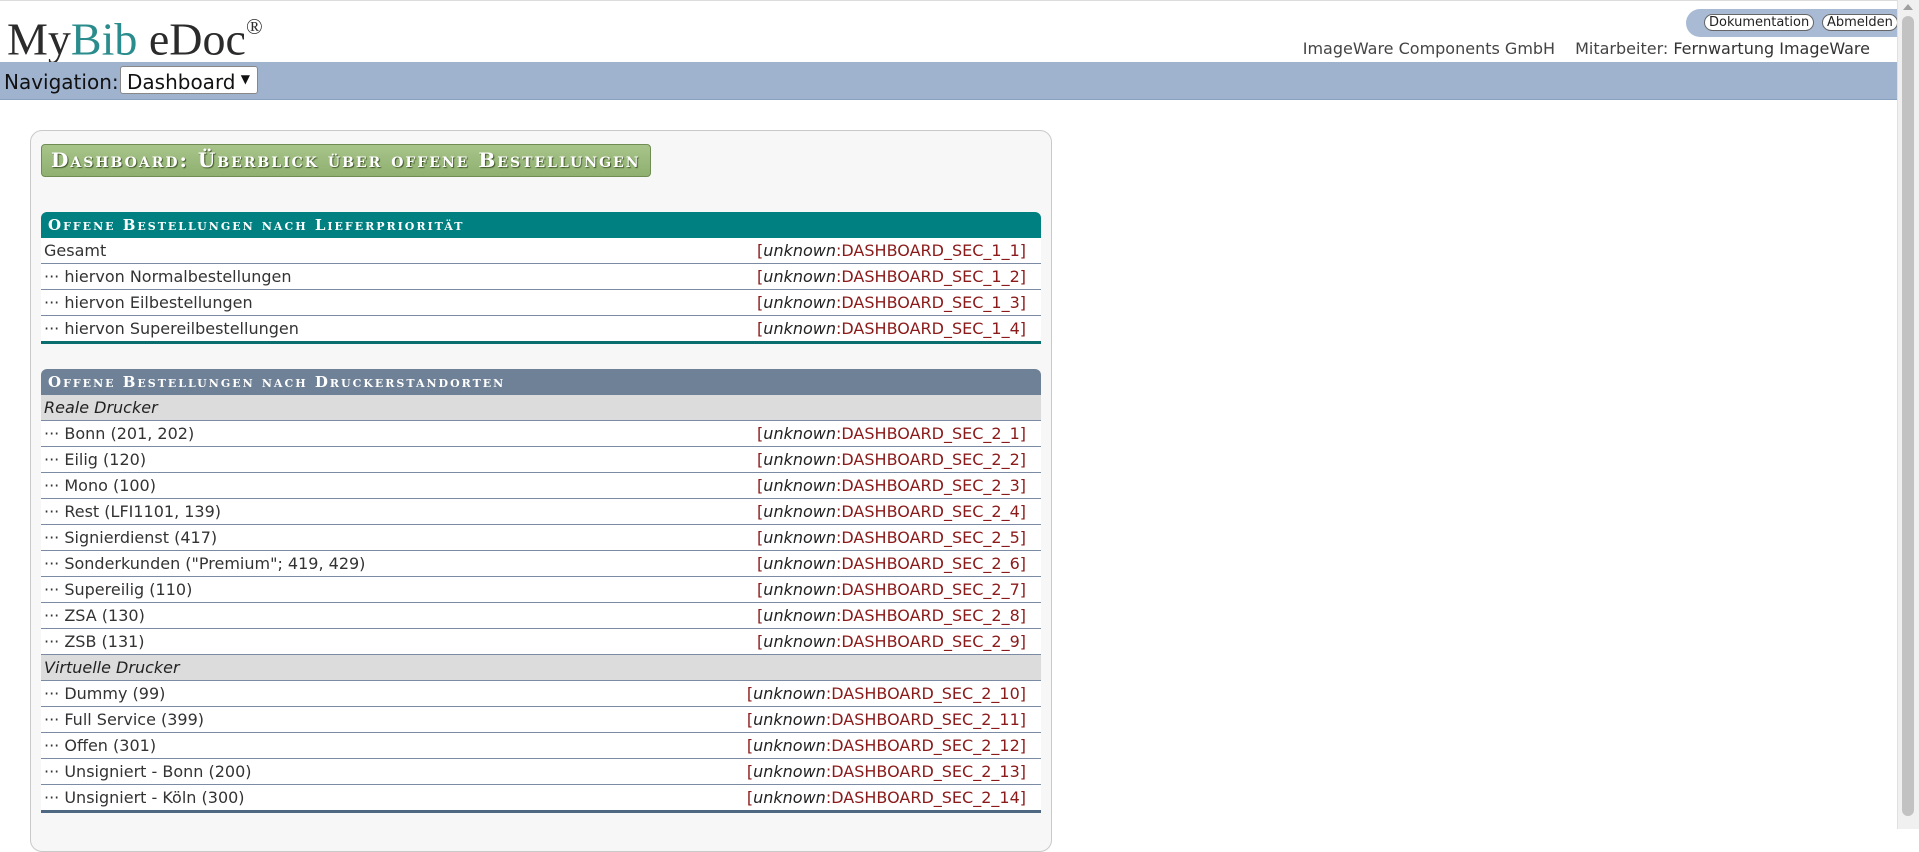 This screenshot has width=1919, height=852. Describe the element at coordinates (94, 615) in the screenshot. I see `row-label: ··· ZSA (130)` at that location.